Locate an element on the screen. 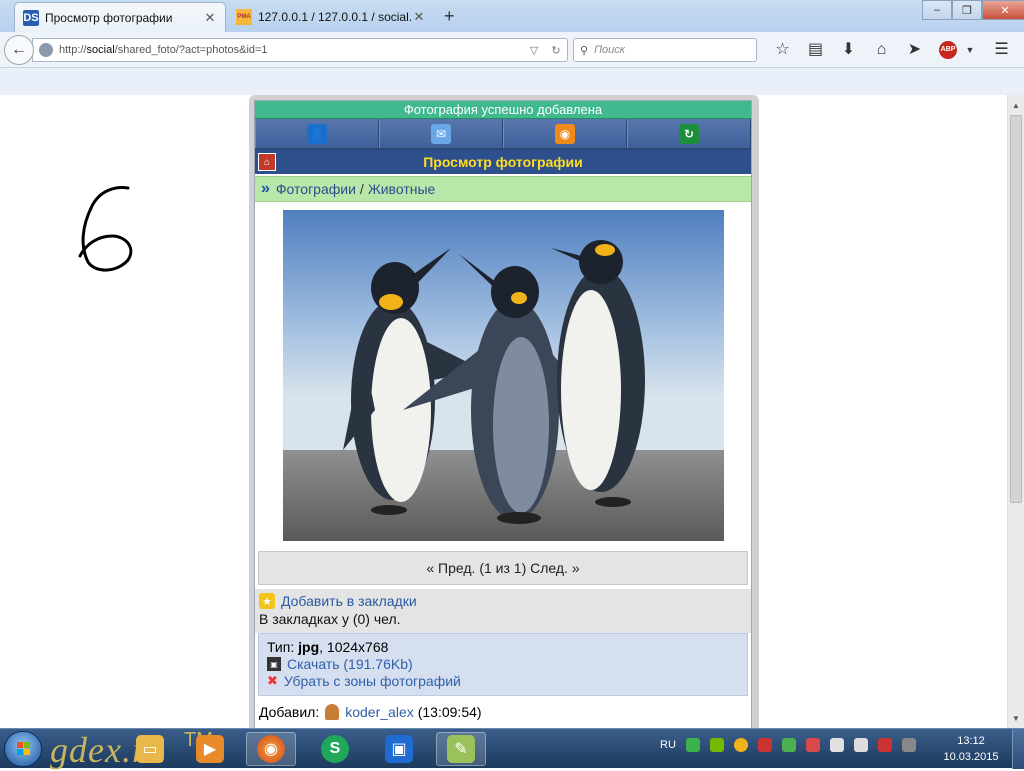 The height and width of the screenshot is (771, 1024). add-bookmark-row: ★ Добавить в закладки is located at coordinates (503, 601).